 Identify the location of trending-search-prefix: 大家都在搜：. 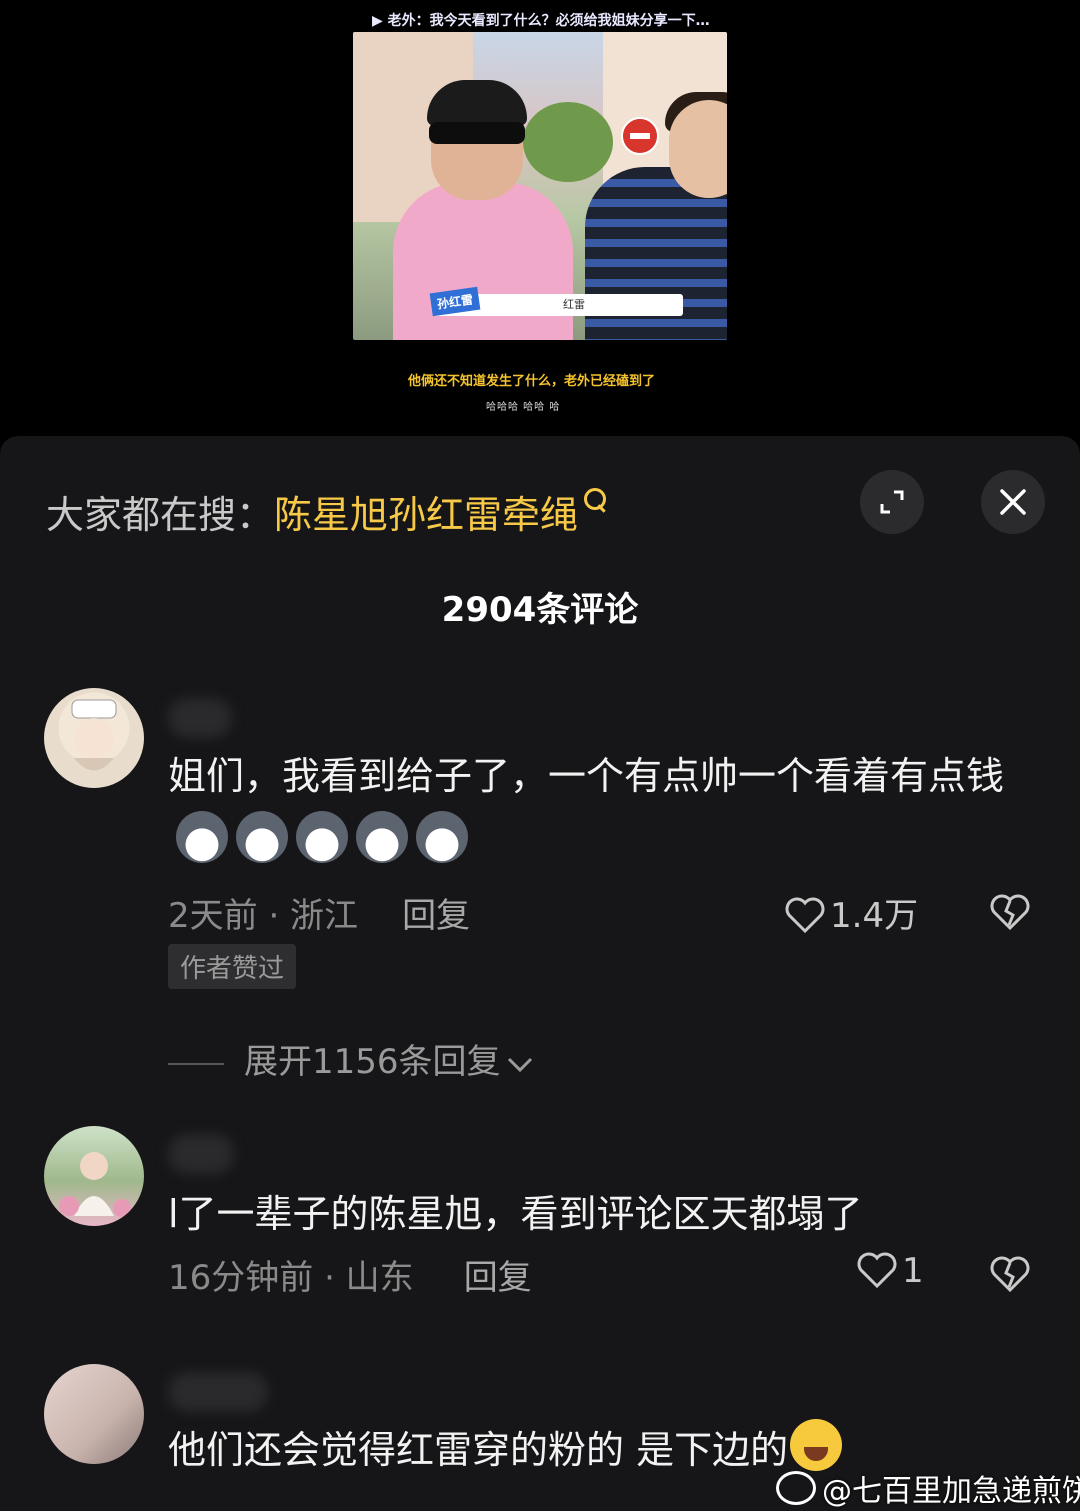
(160, 515).